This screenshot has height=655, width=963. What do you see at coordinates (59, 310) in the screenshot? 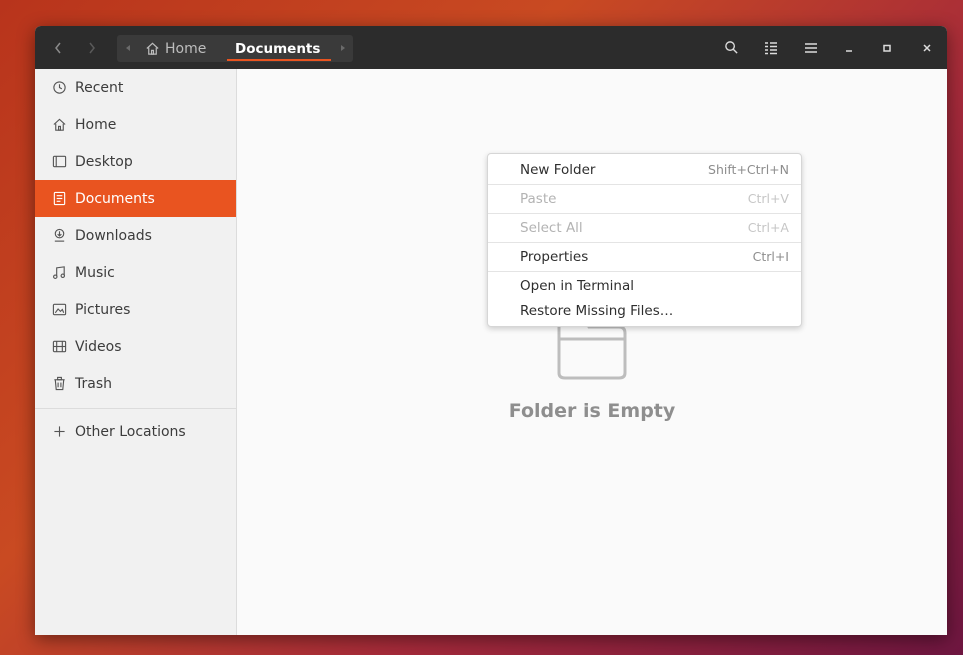
I see `picture-icon` at bounding box center [59, 310].